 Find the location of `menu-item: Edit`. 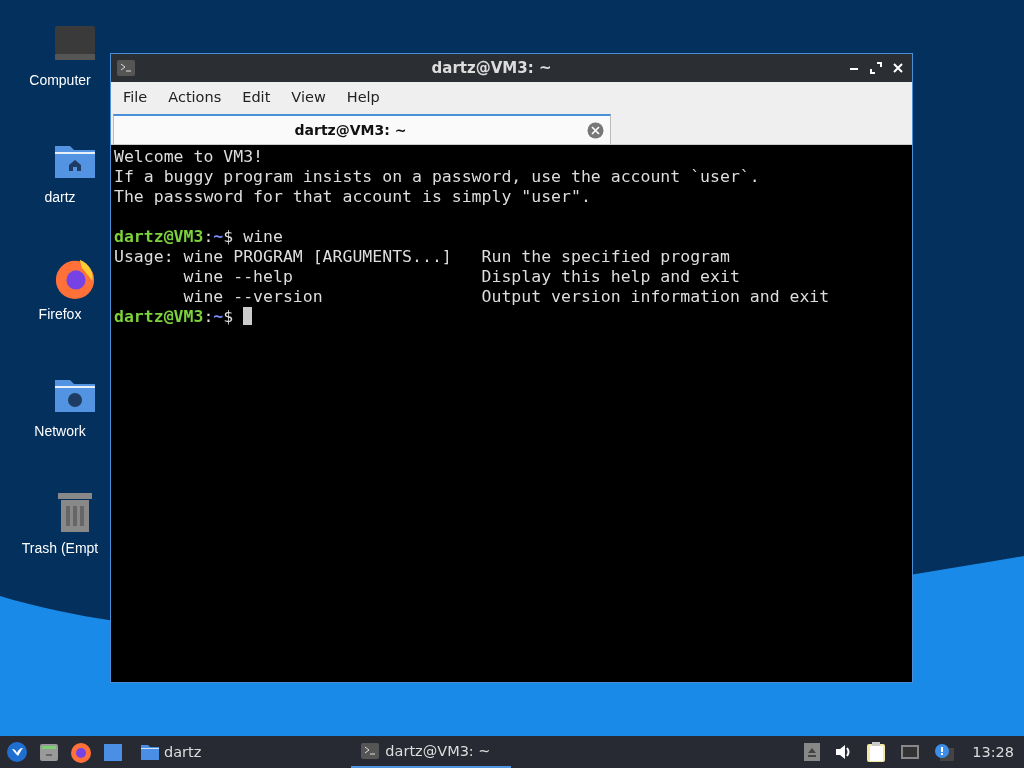

menu-item: Edit is located at coordinates (256, 97).